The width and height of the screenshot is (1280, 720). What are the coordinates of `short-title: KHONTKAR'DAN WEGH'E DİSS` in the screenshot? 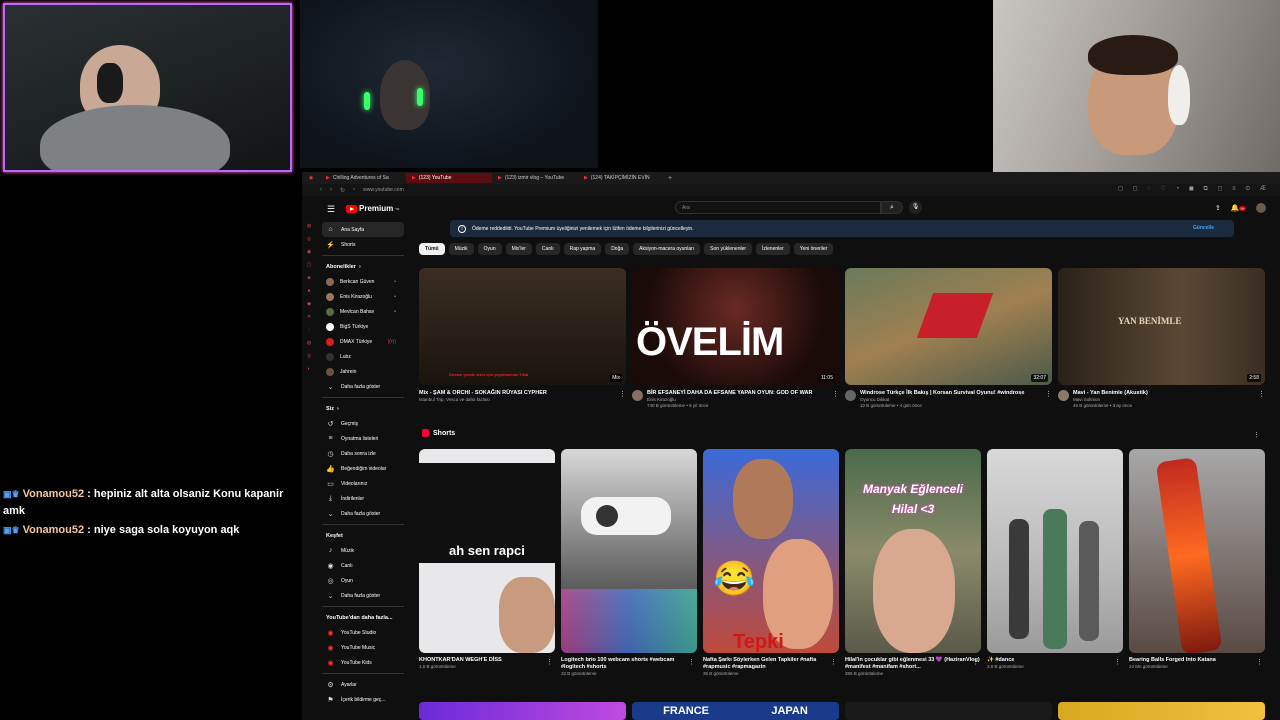 It's located at (487, 660).